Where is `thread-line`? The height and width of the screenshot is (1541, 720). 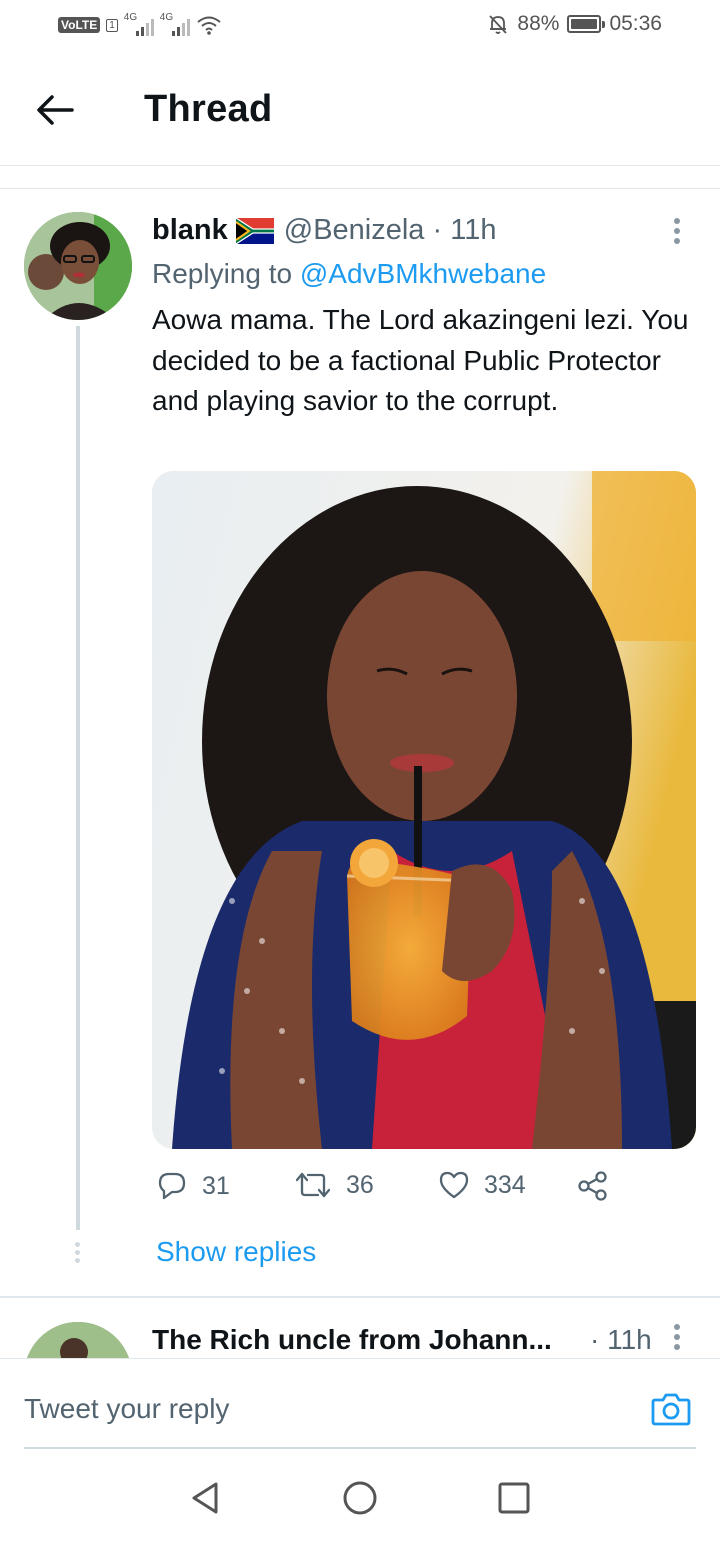 thread-line is located at coordinates (78, 778).